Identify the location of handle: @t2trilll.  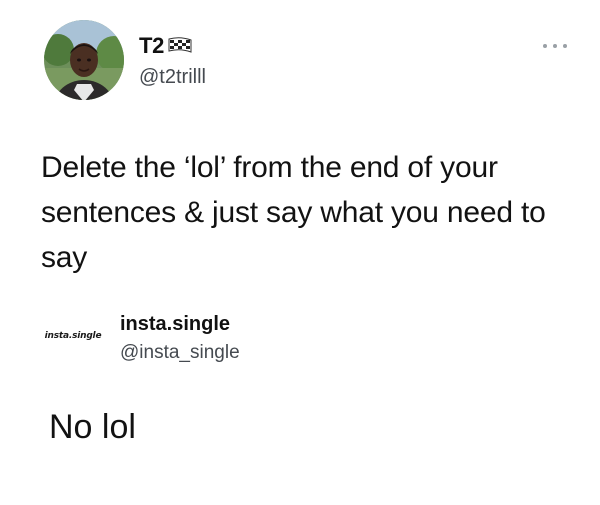
(172, 77).